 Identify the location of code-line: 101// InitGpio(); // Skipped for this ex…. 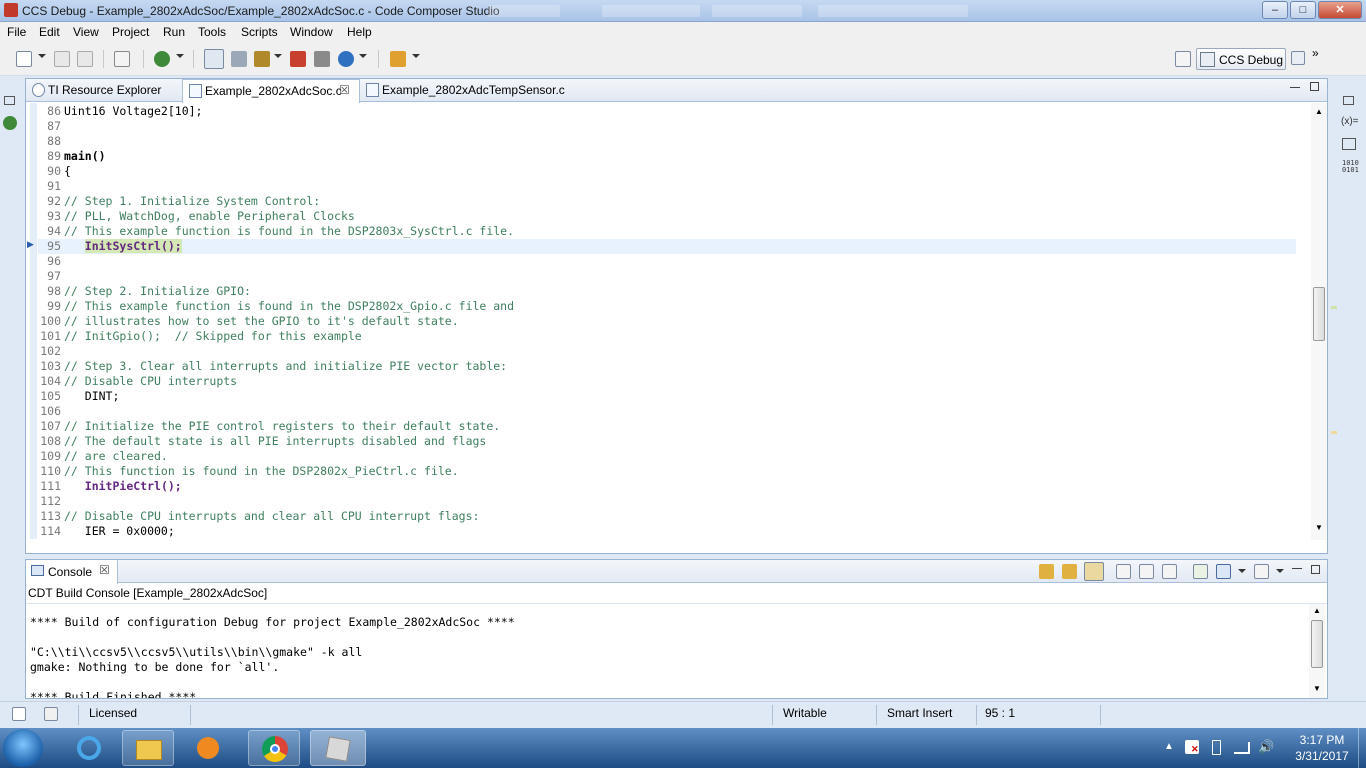
(667, 336).